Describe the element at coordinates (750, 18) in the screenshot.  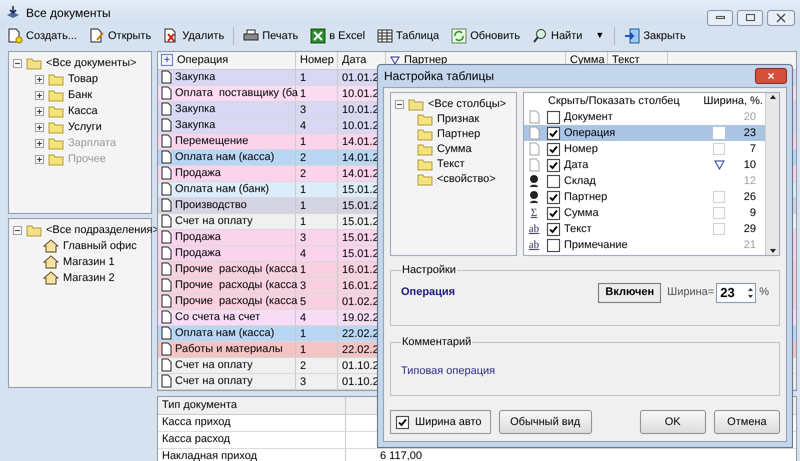
I see `maximize-button` at that location.